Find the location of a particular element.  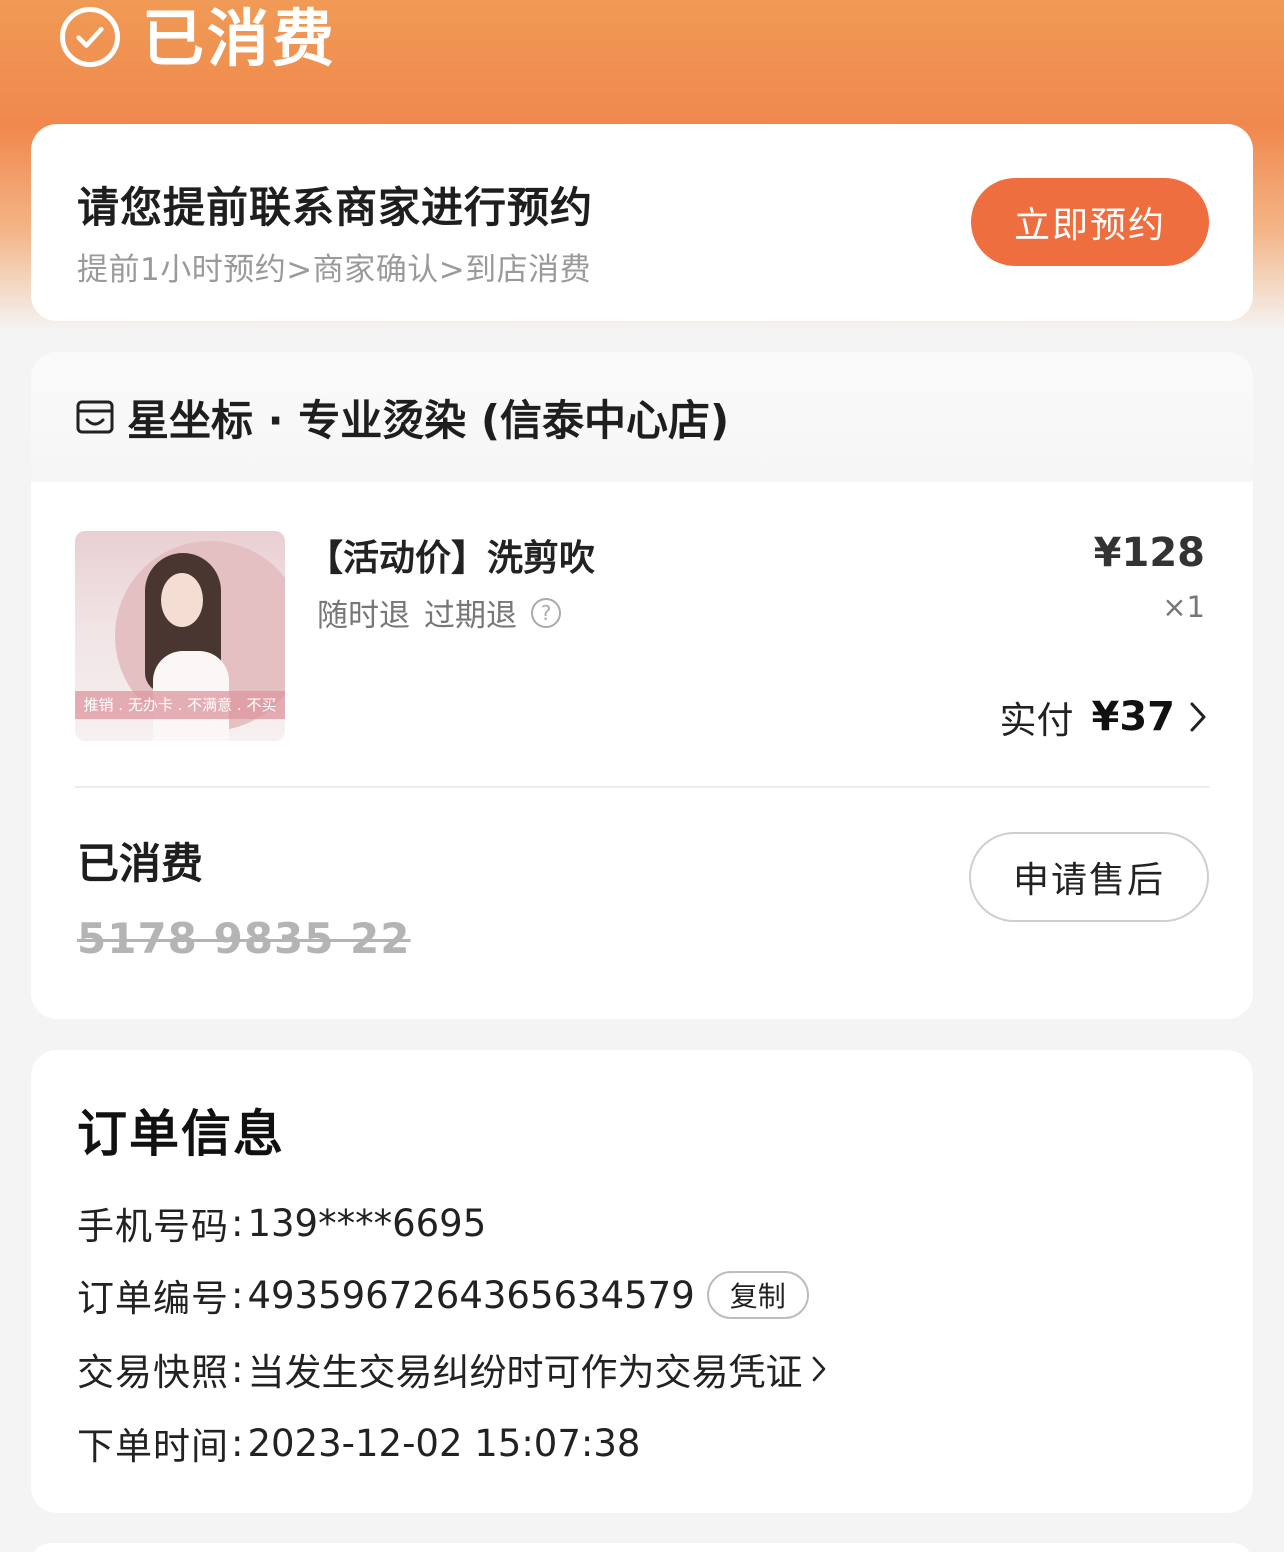

status-header: 已消费 is located at coordinates (198, 40).